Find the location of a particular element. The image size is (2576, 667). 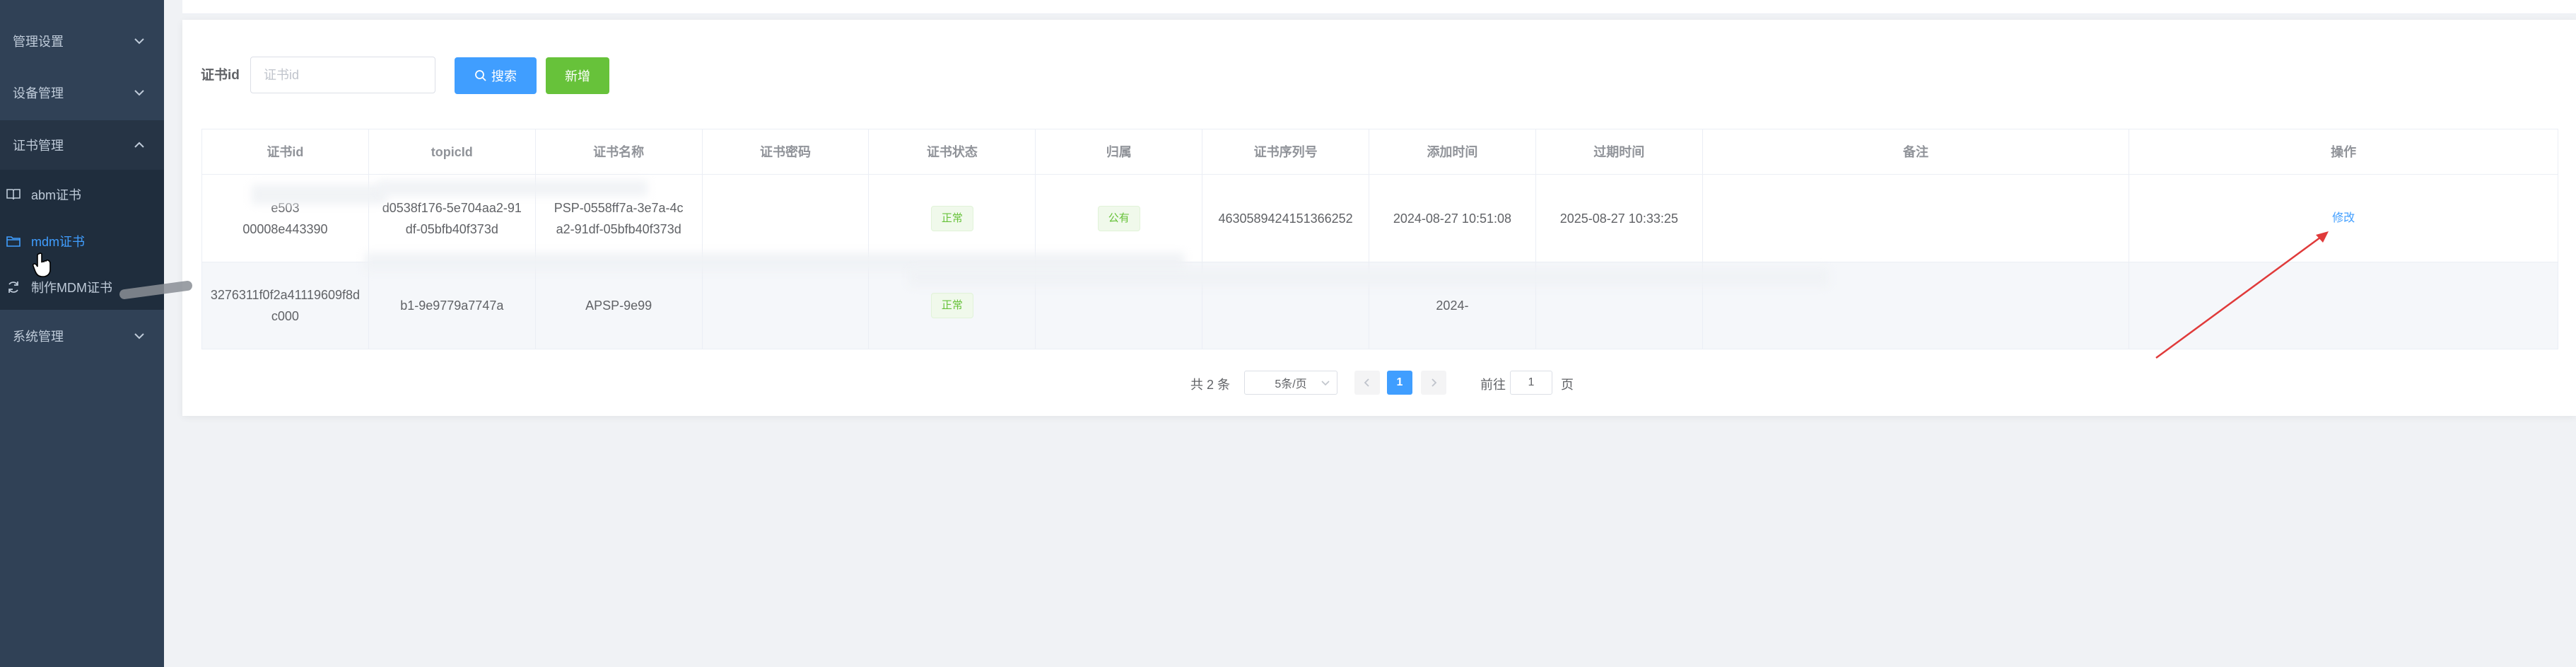

sidebar-item-system-management: 系统管理 is located at coordinates (82, 336).